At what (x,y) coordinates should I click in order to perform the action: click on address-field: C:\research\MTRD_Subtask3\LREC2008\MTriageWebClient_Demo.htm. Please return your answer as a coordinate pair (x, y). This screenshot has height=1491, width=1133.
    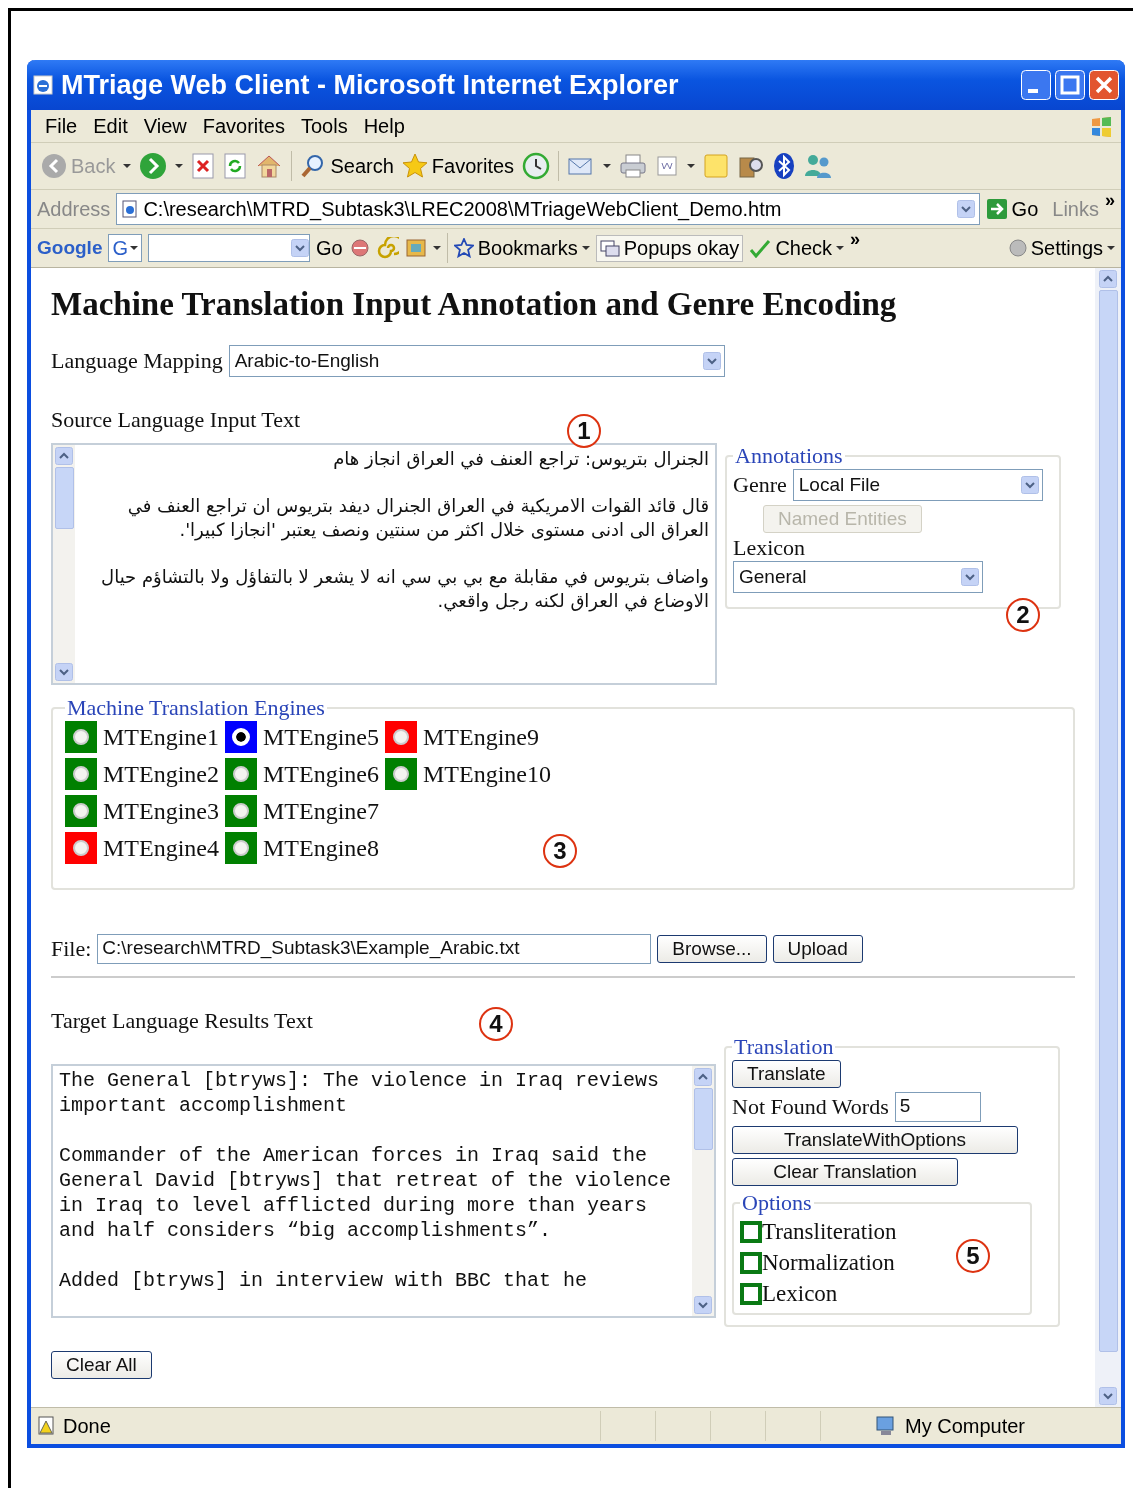
    Looking at the image, I should click on (548, 209).